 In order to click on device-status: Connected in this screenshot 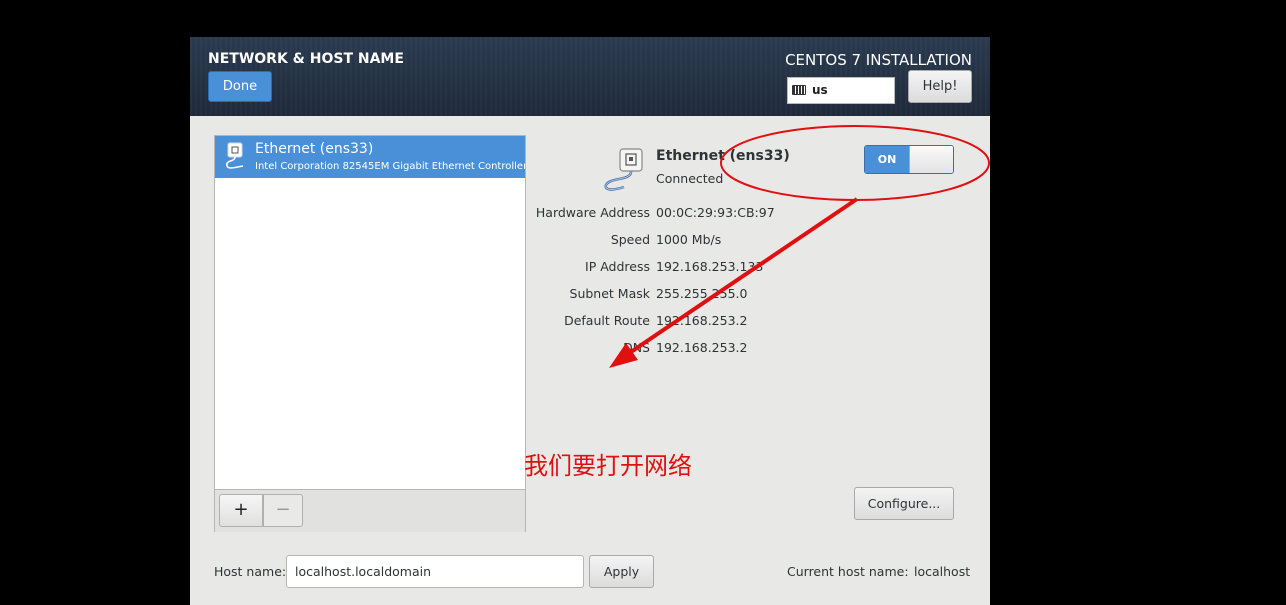, I will do `click(690, 178)`.